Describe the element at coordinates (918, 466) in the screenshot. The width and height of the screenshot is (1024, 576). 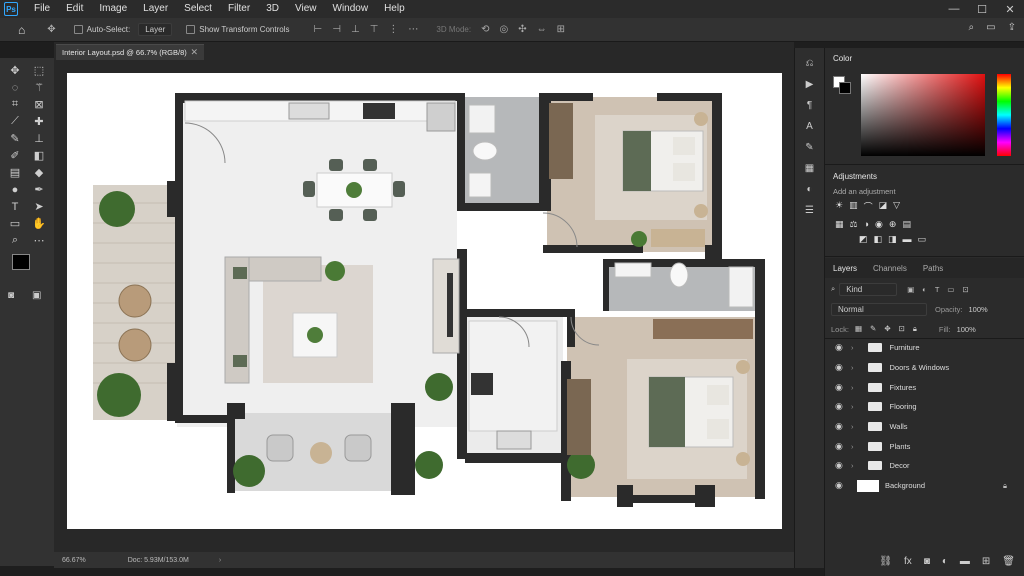
I see `layer-row: ◉ › Decor` at that location.